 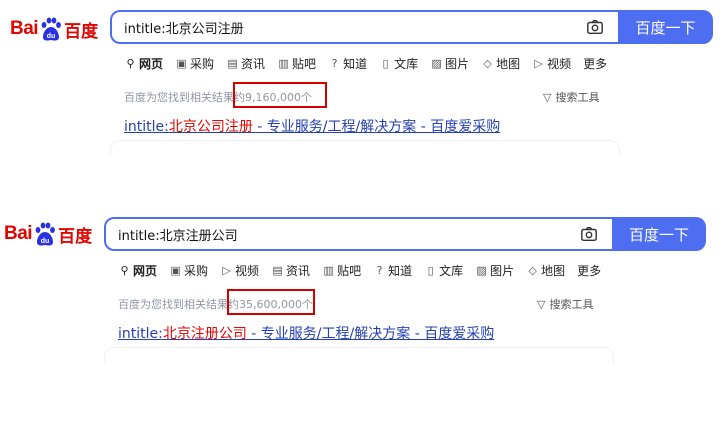 I want to click on search-box: intitle:北京注册公司, so click(x=358, y=234).